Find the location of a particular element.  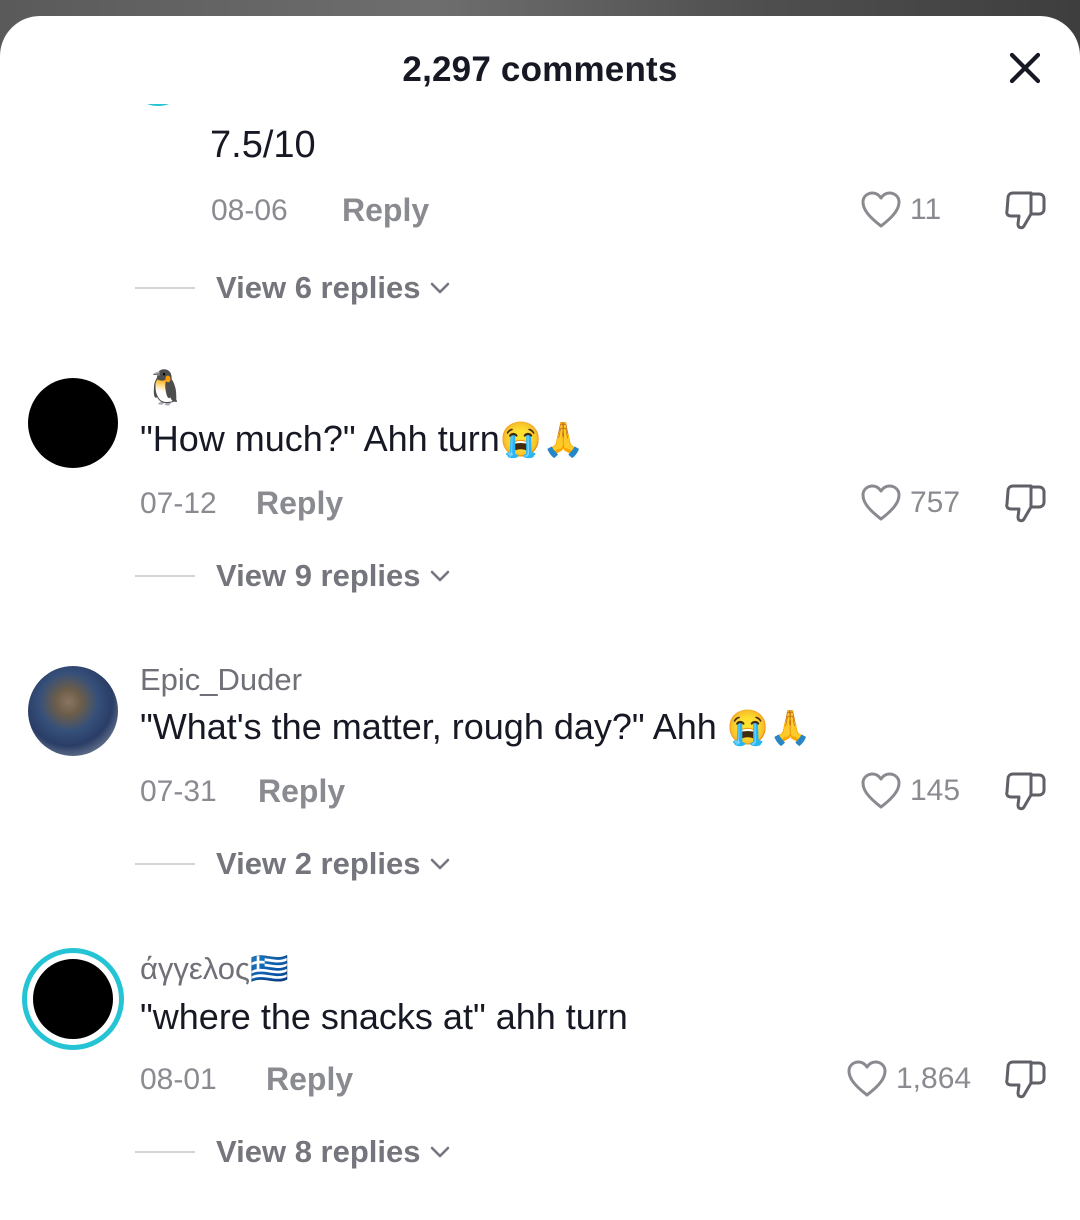

comment-date: 07-31 is located at coordinates (178, 791).